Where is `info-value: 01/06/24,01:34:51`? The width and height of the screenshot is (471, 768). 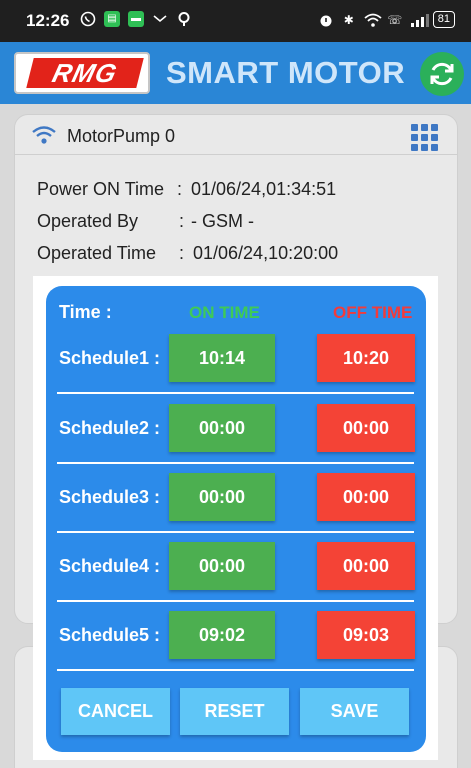 info-value: 01/06/24,01:34:51 is located at coordinates (264, 189).